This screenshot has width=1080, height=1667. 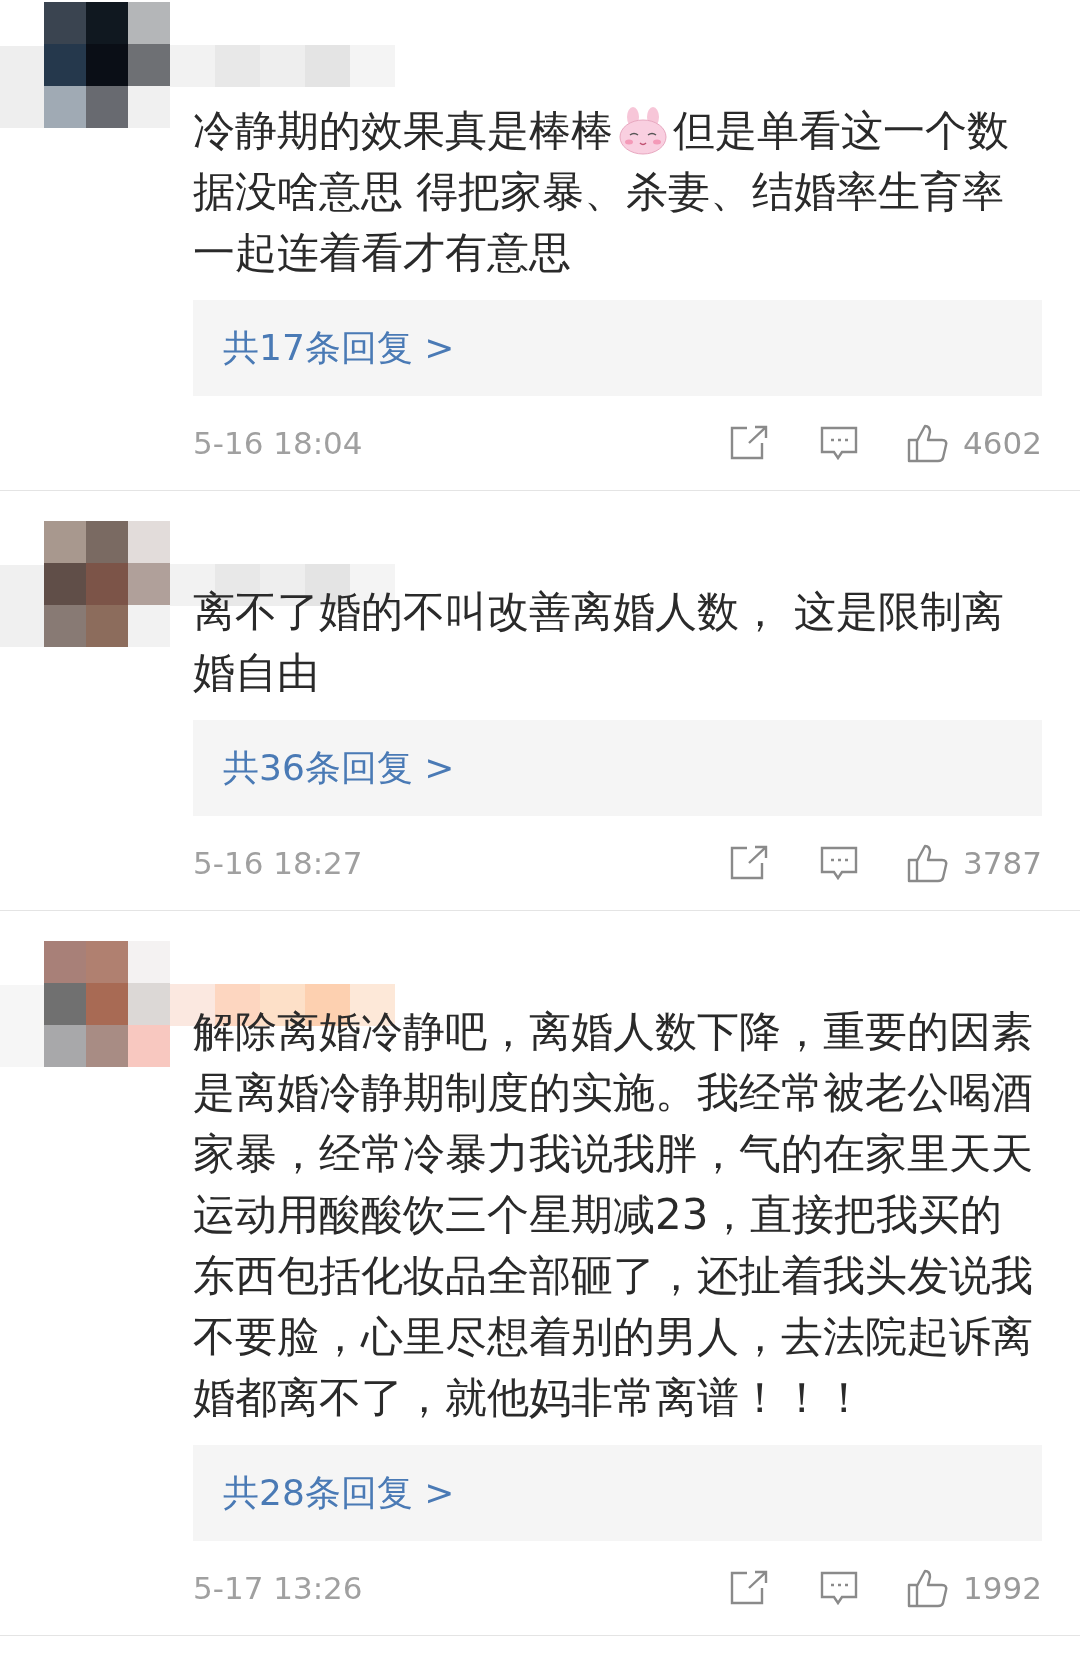 I want to click on bunny-emoji-icon, so click(x=643, y=131).